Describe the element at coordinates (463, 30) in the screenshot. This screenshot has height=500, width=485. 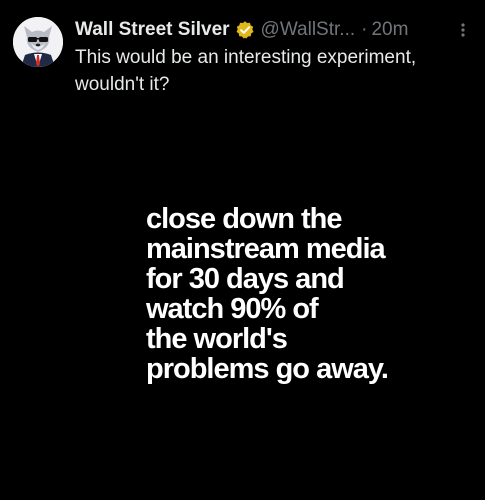
I see `more-options-icon` at that location.